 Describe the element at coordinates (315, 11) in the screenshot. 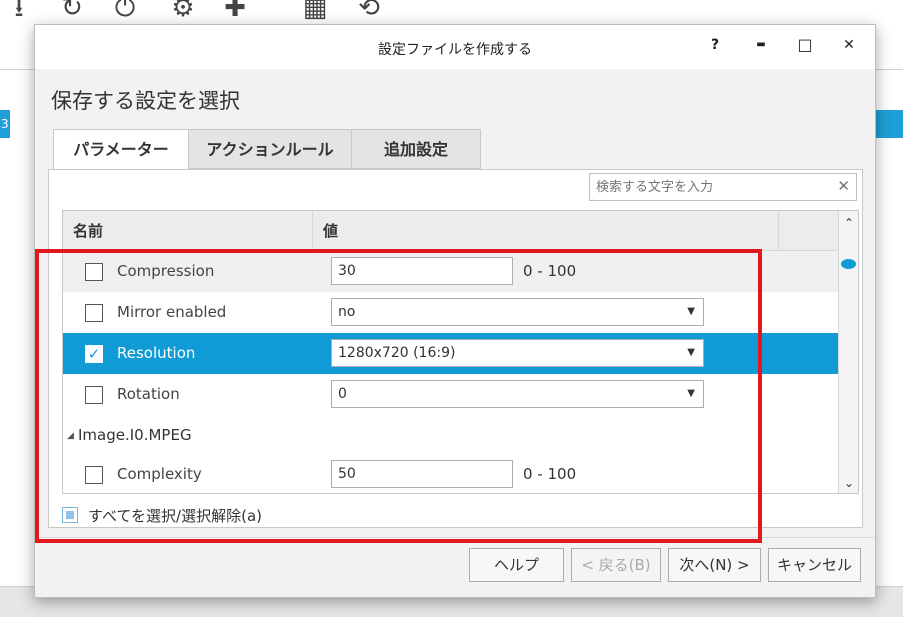

I see `film-icon: ▦` at that location.